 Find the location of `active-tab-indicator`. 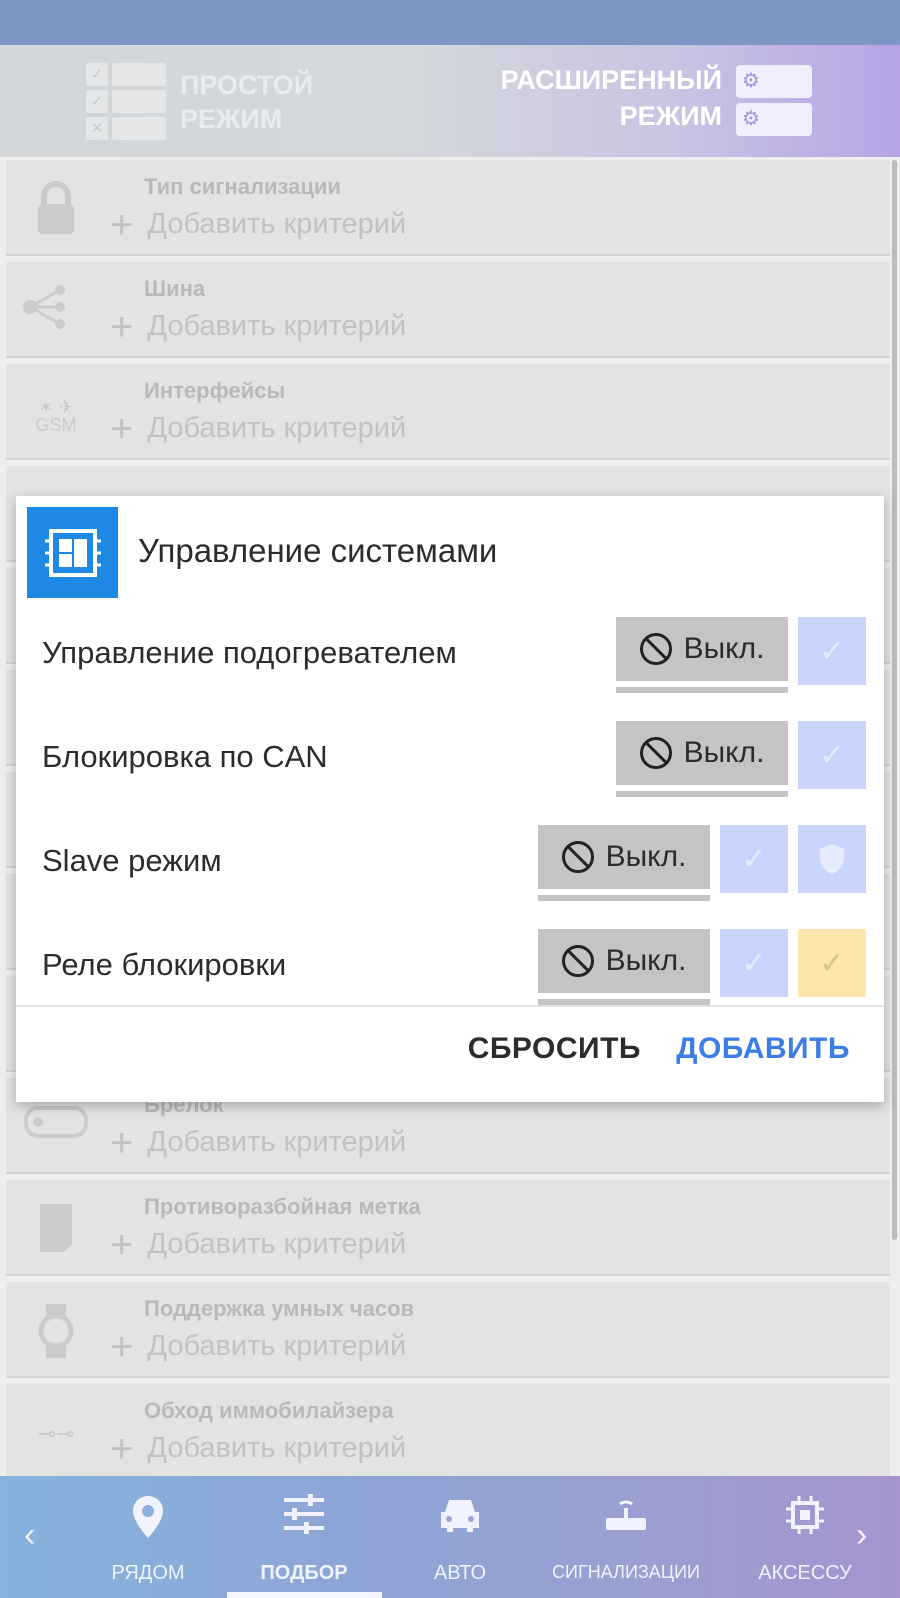

active-tab-indicator is located at coordinates (304, 1595).